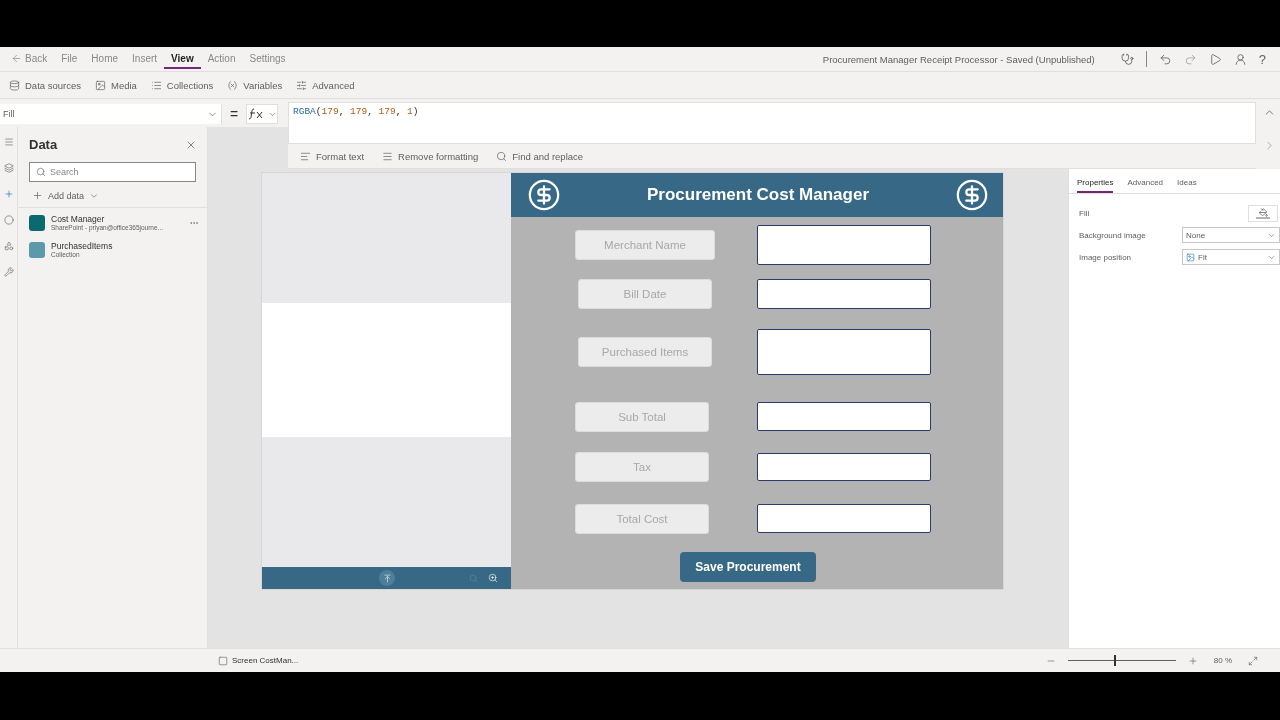  What do you see at coordinates (645, 294) in the screenshot?
I see `field-label: Bill Date` at bounding box center [645, 294].